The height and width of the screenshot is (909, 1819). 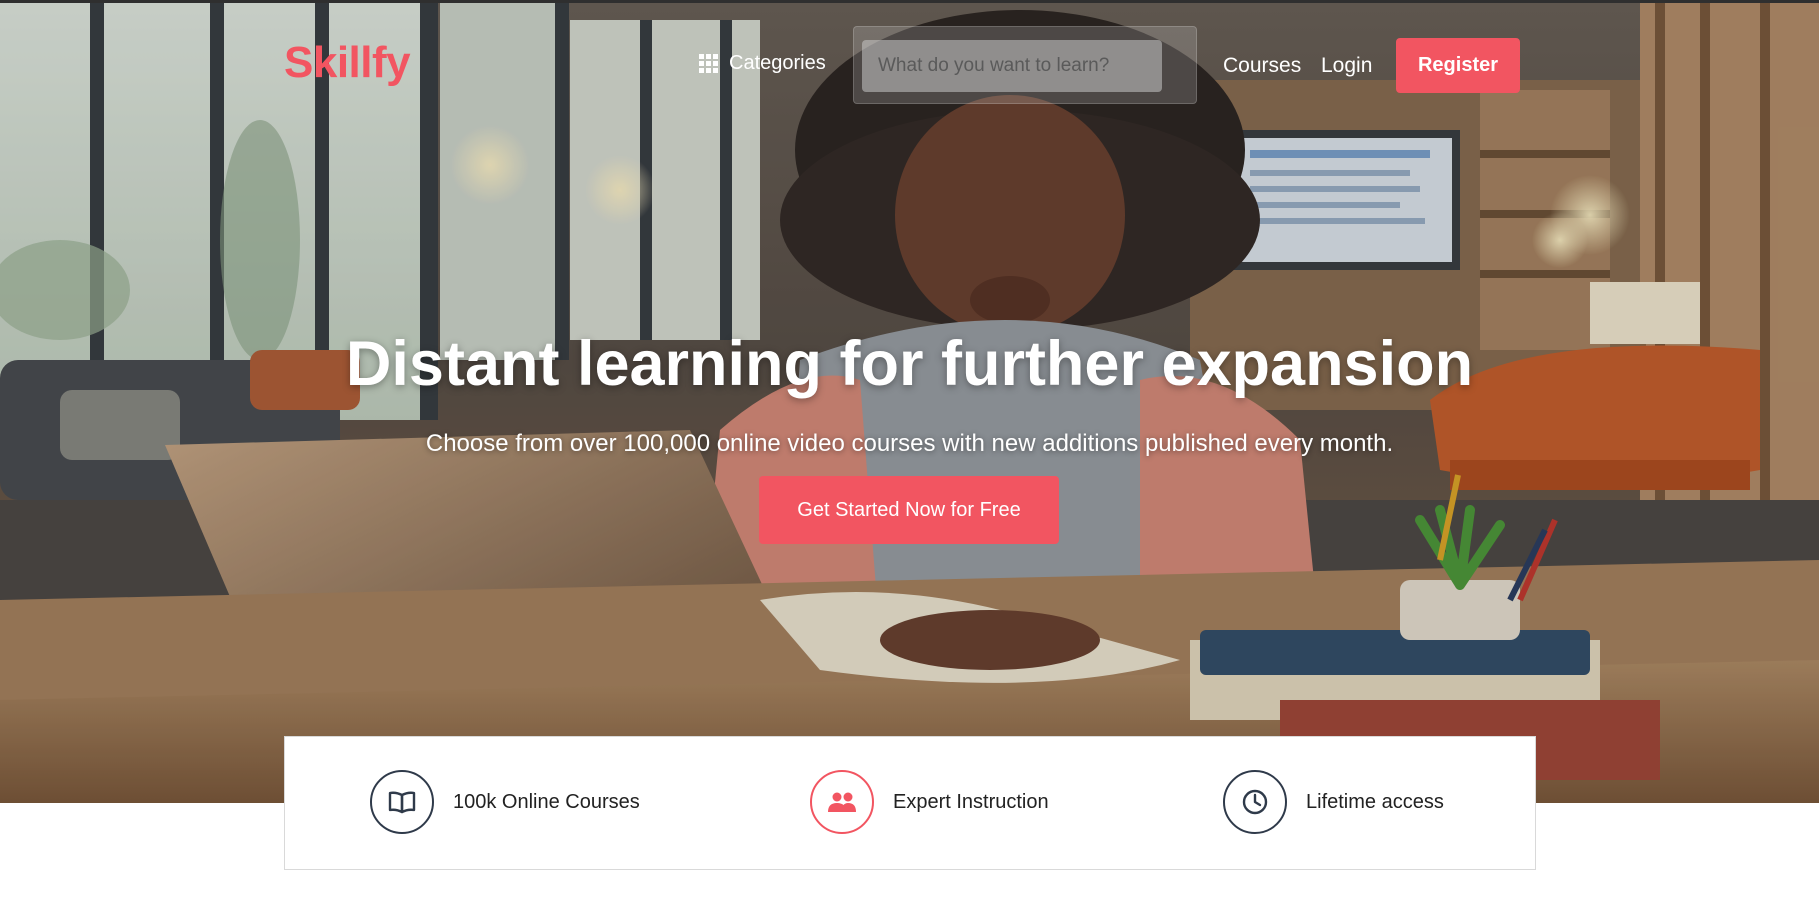 What do you see at coordinates (546, 801) in the screenshot?
I see `feature-label: 100k Online Courses` at bounding box center [546, 801].